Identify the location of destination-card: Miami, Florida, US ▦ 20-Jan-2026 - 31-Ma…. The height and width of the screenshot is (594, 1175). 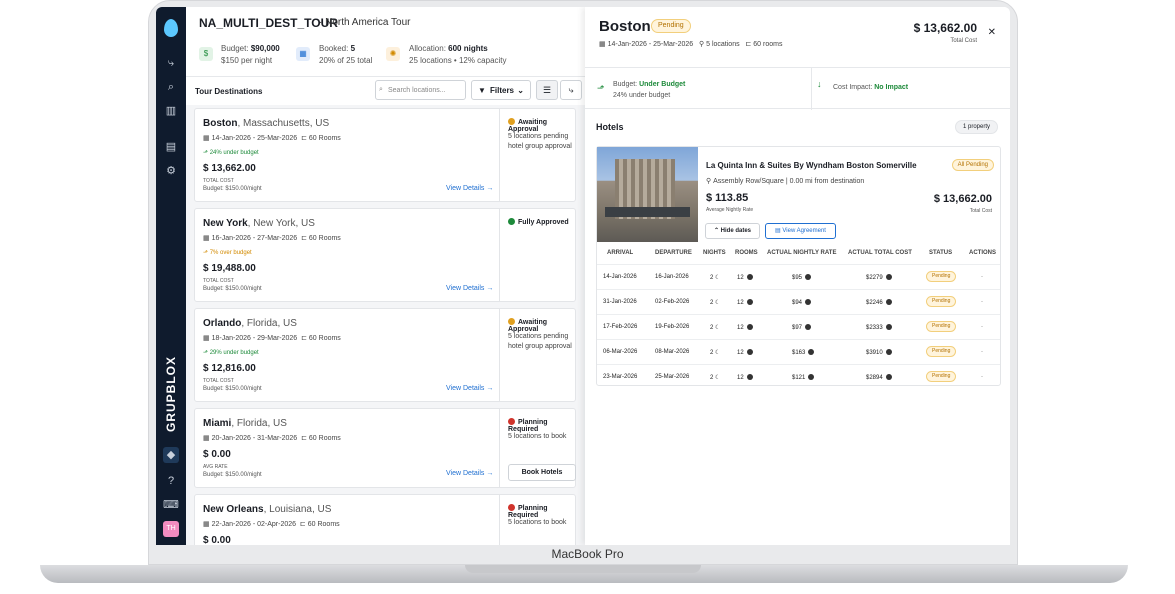
(385, 448).